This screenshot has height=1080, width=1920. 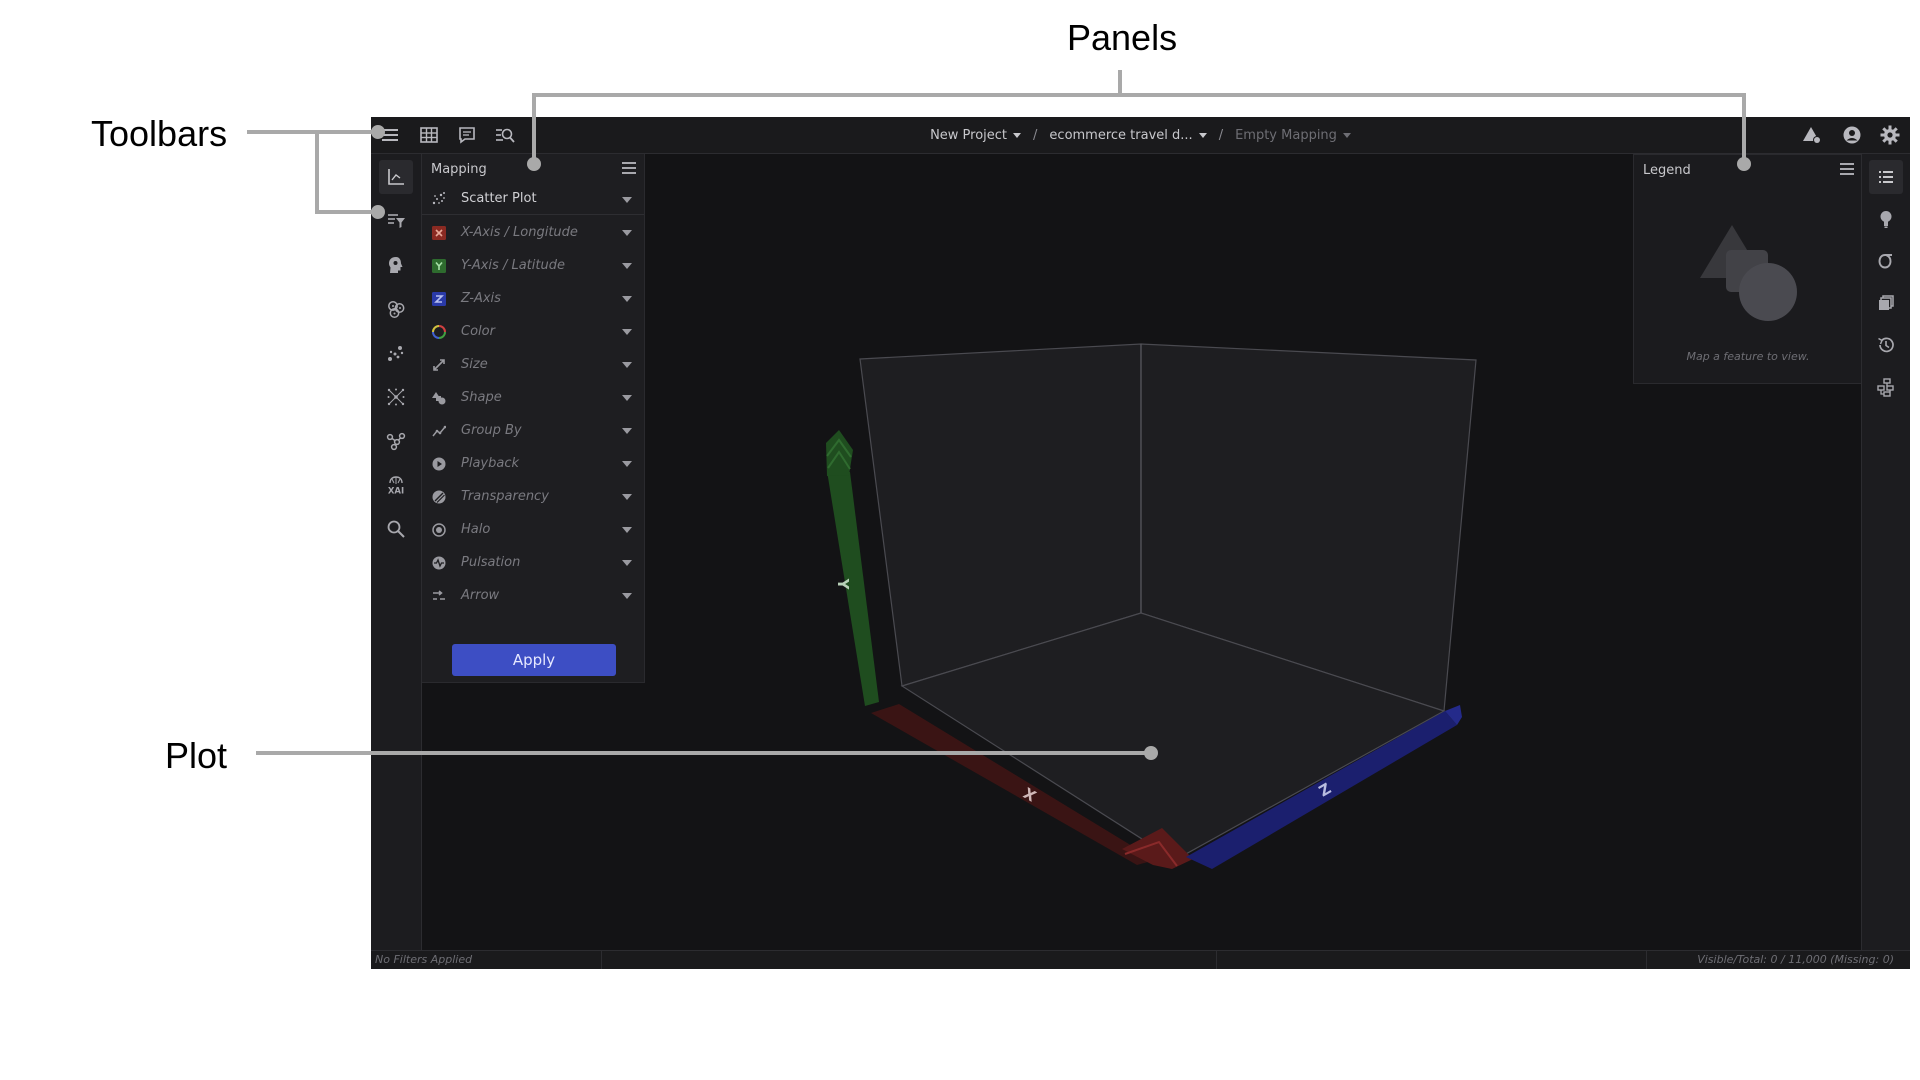 I want to click on graph-icon, so click(x=396, y=441).